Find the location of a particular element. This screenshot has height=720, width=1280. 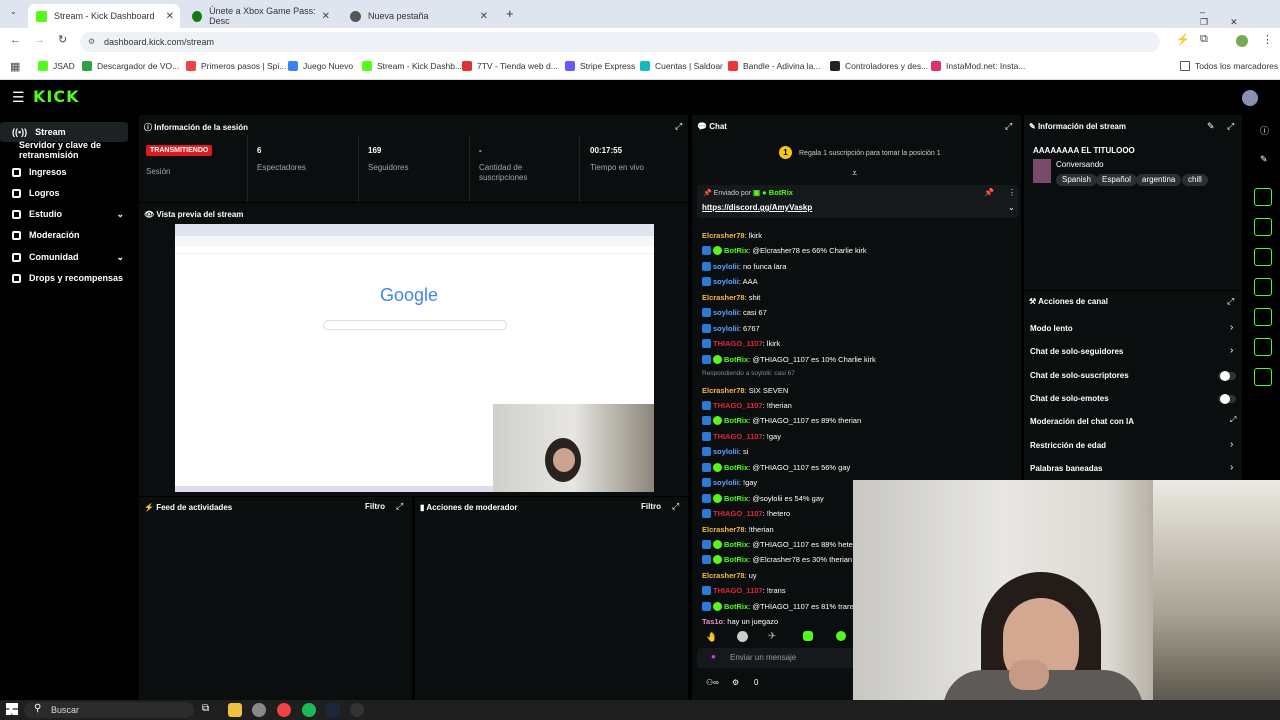

chat-message: THIAGO_1107: !hetero is located at coordinates (746, 514).